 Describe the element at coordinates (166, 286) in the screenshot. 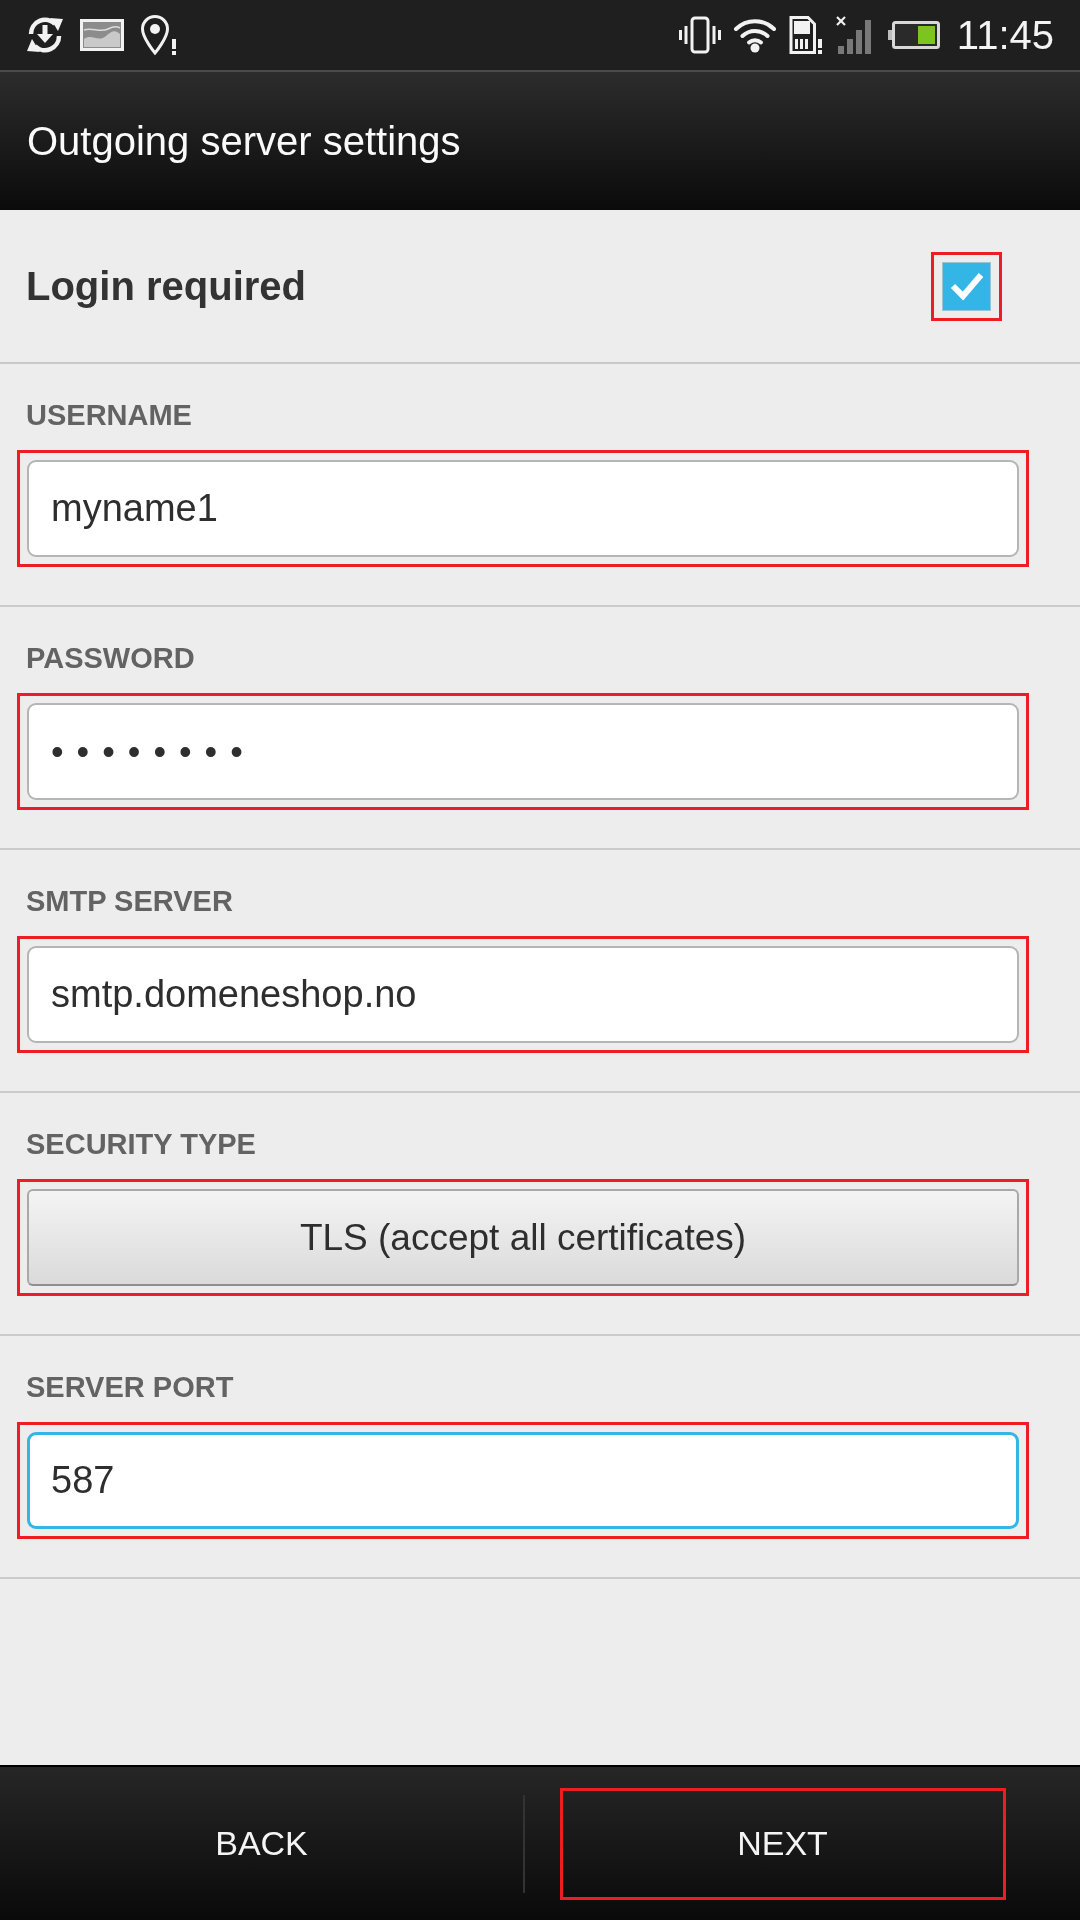

I see `login-required-label: Login required` at that location.